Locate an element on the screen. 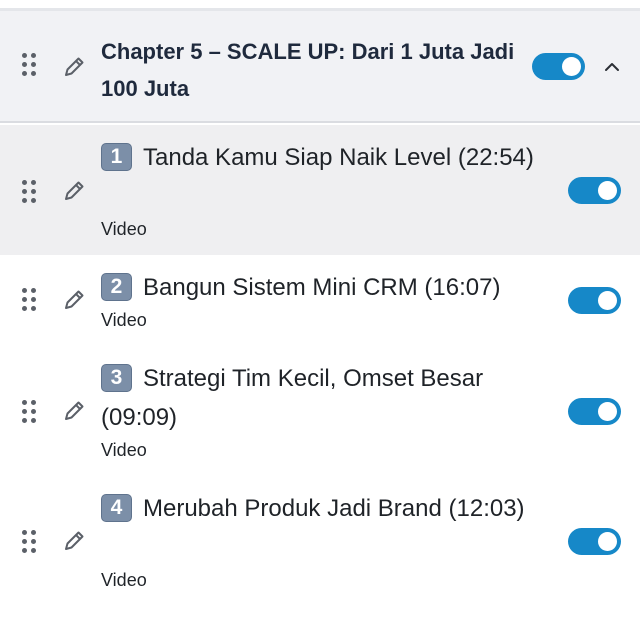 The image size is (640, 617). lesson-title: 4 Merubah Produk Jadi Brand (12:03) is located at coordinates (326, 508).